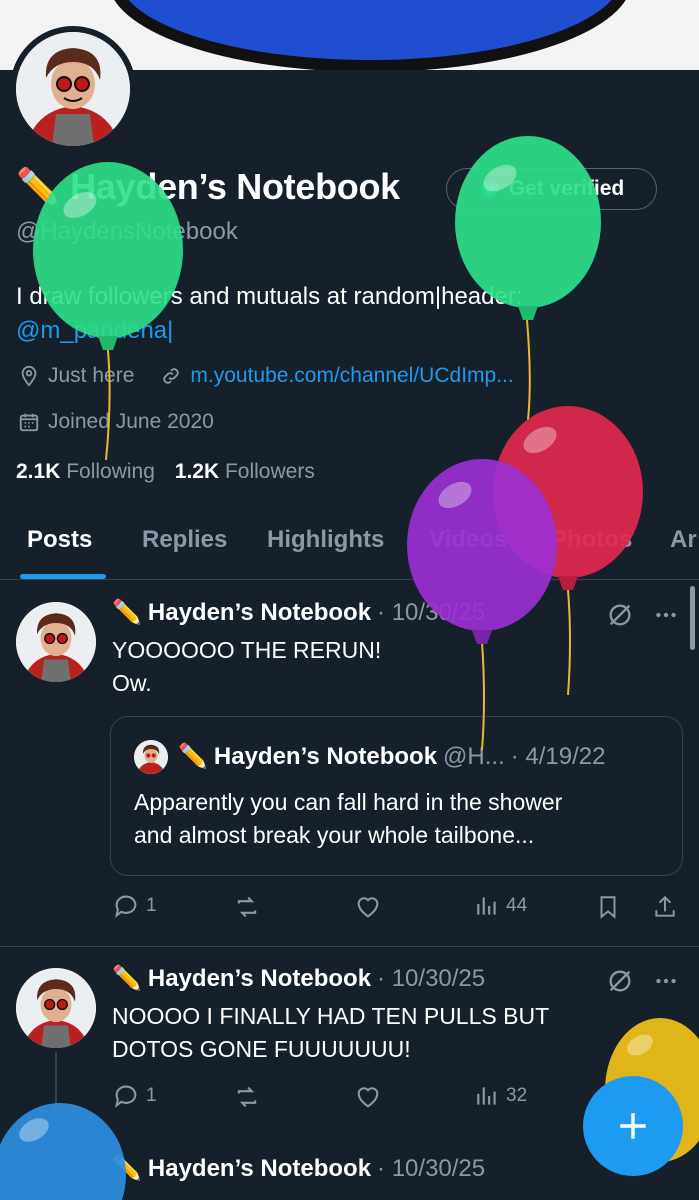  What do you see at coordinates (246, 667) in the screenshot?
I see `post-text: YOOOOOO THE RERUN! Ow.` at bounding box center [246, 667].